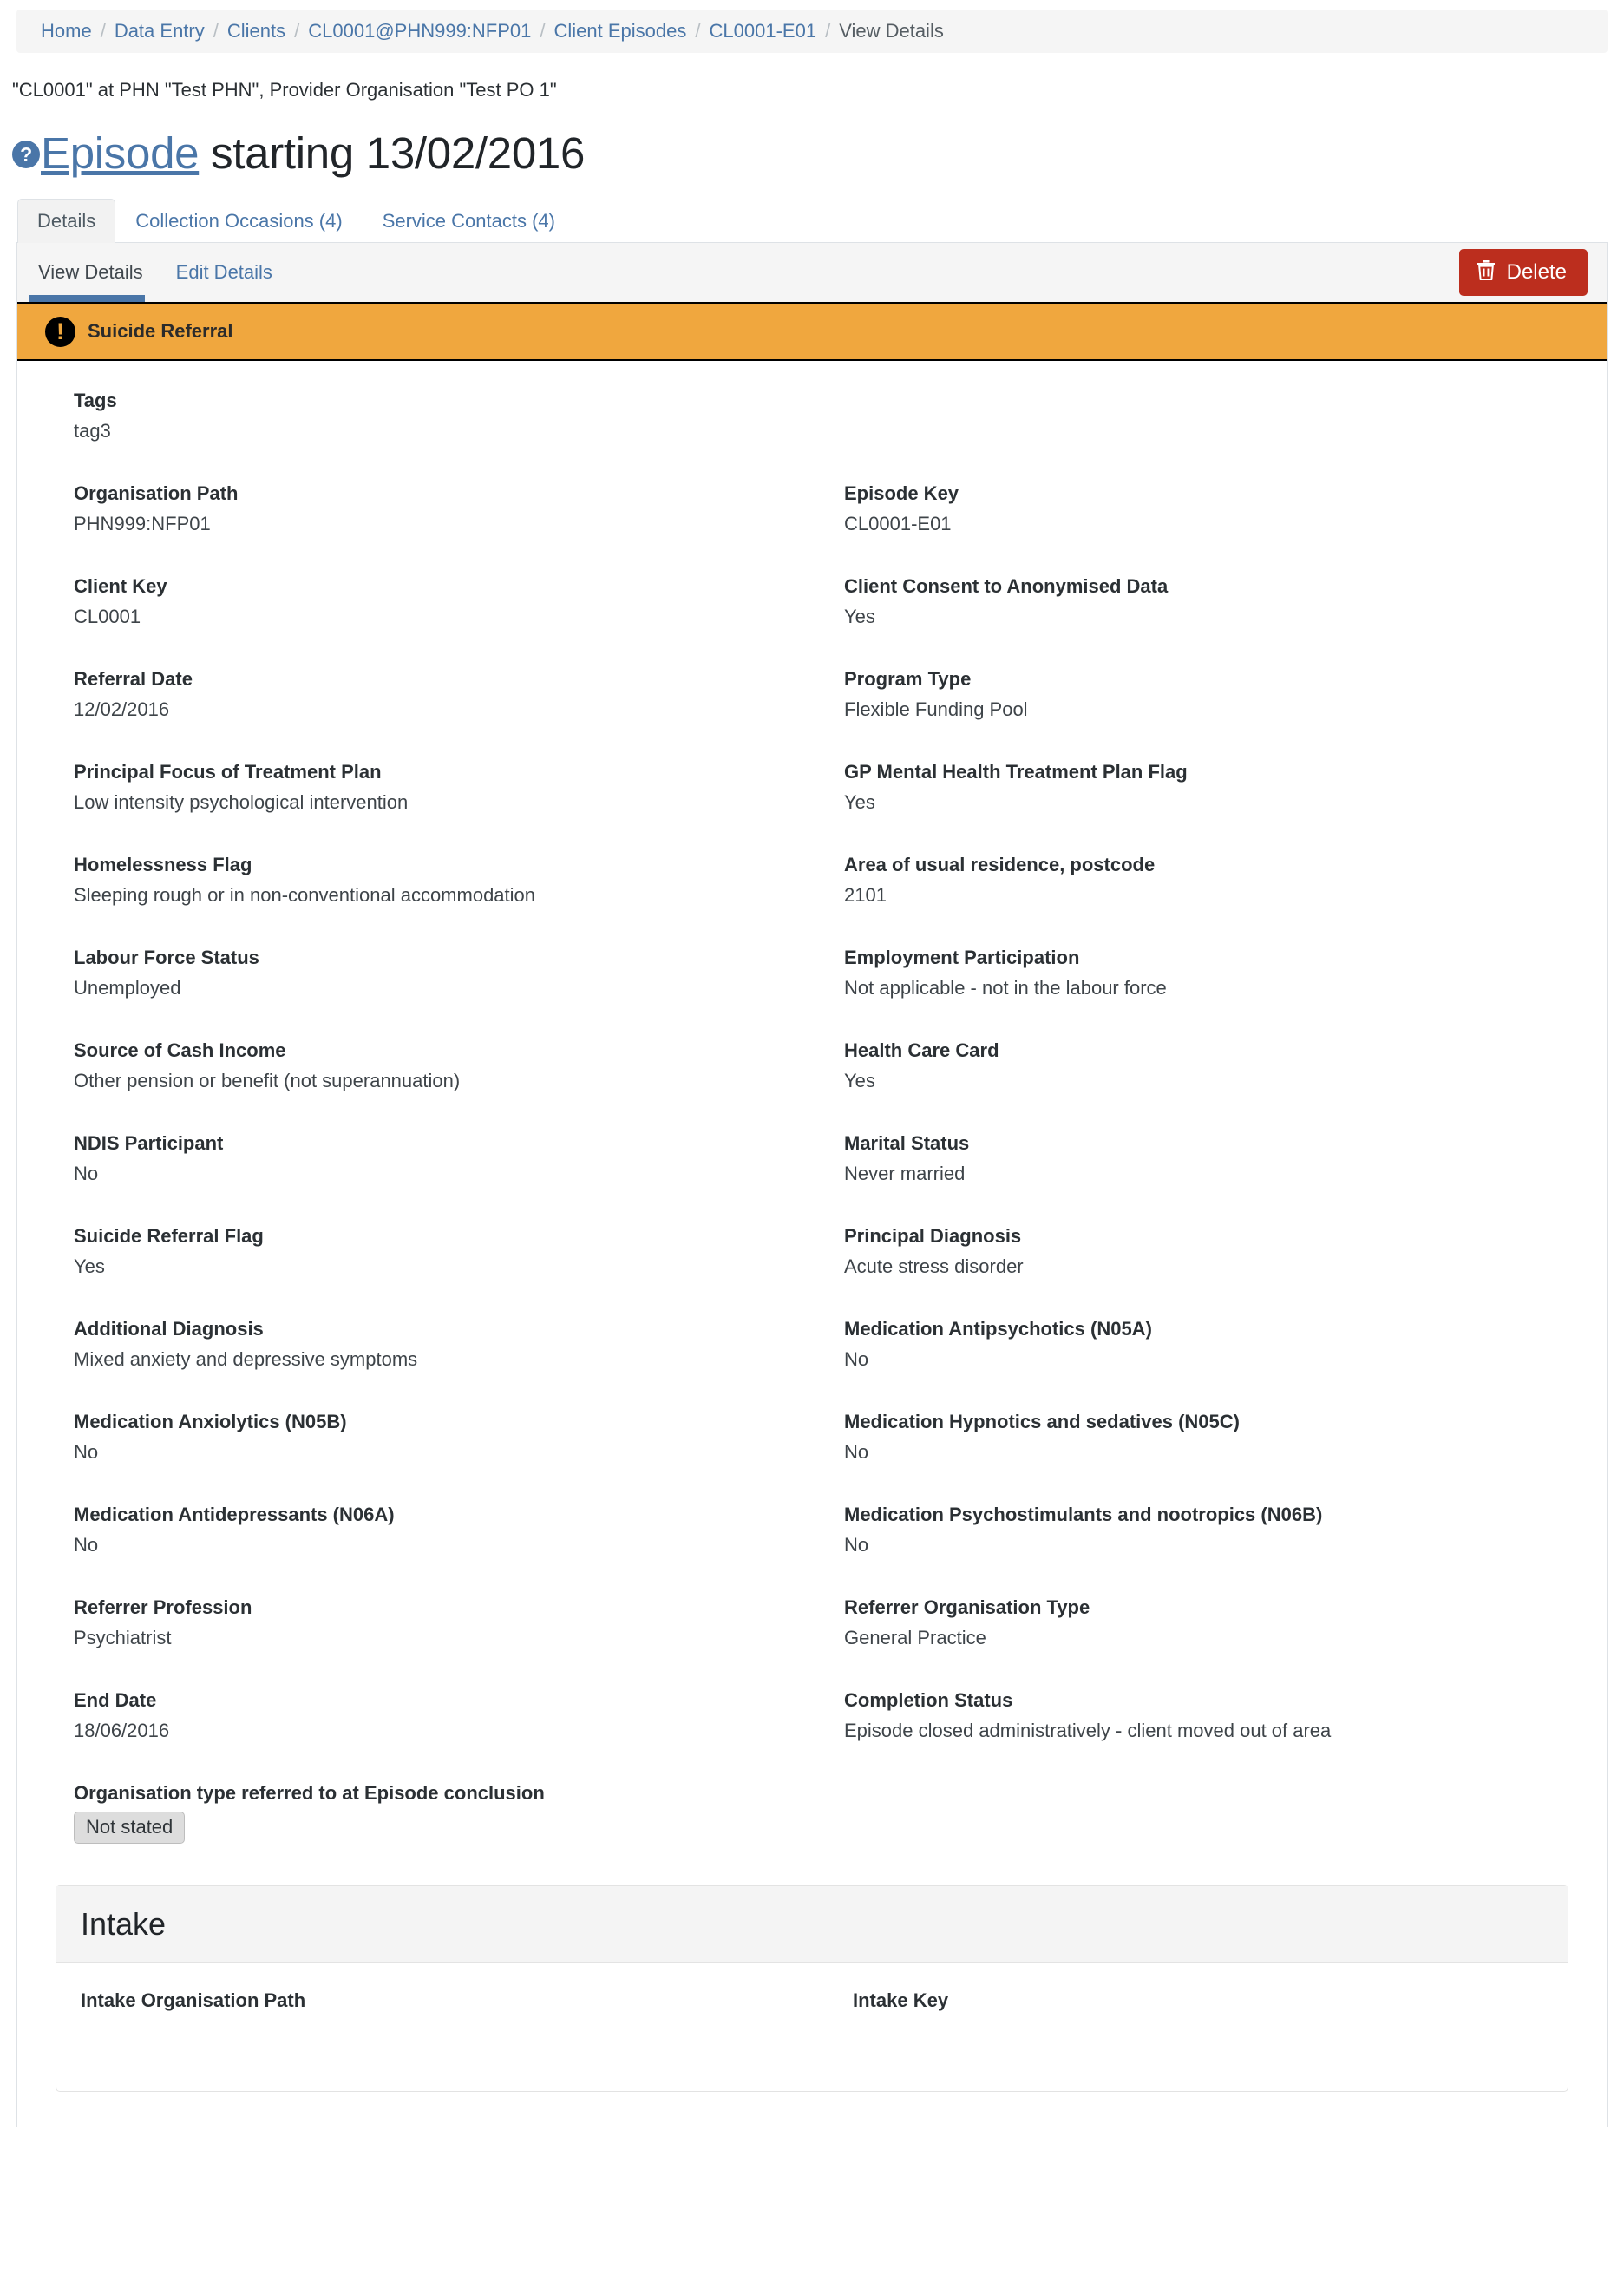  Describe the element at coordinates (95, 401) in the screenshot. I see `field-label: Tags` at that location.